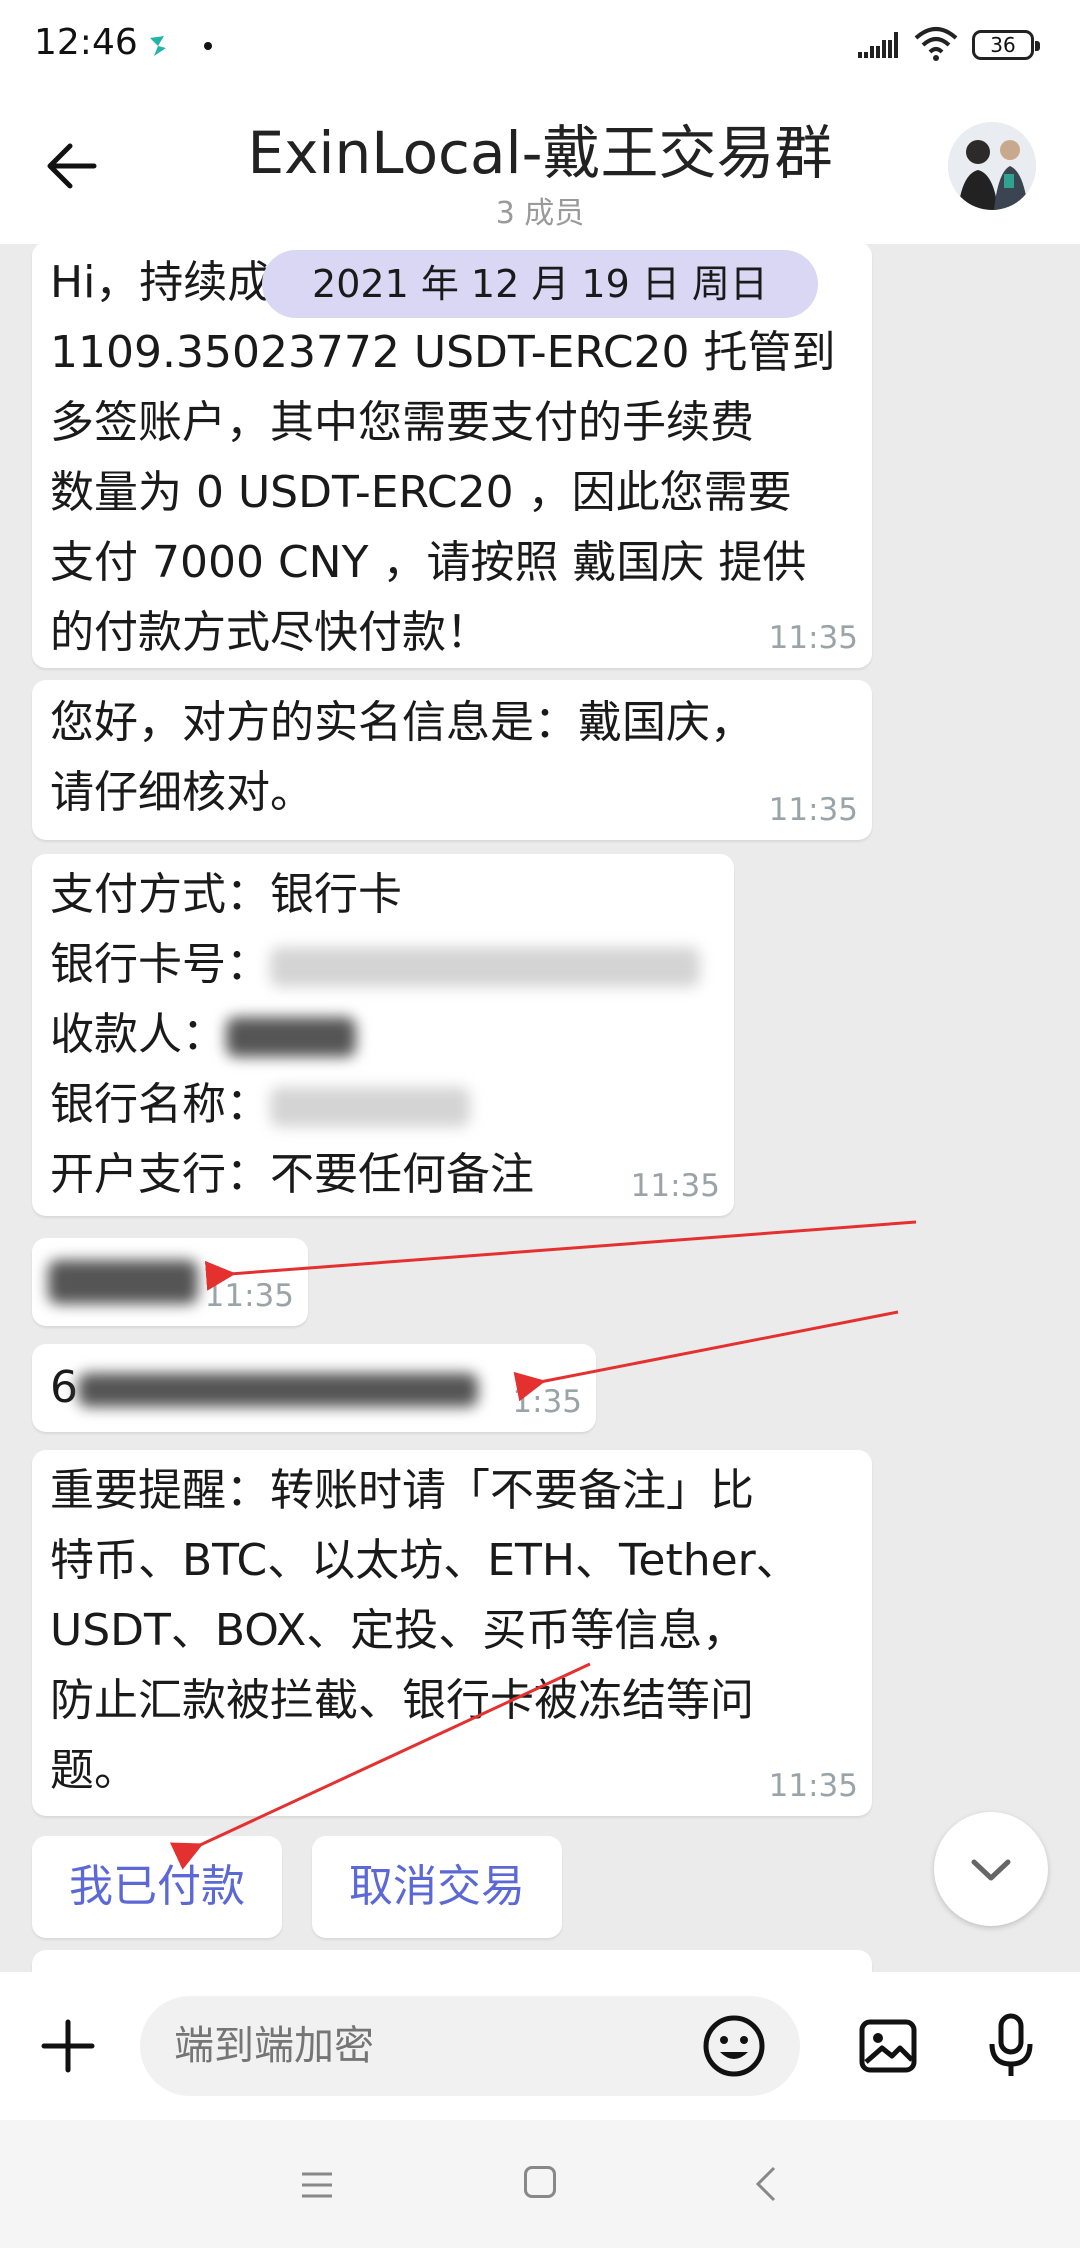 The width and height of the screenshot is (1080, 2248). I want to click on member-count: 3 成员, so click(540, 213).